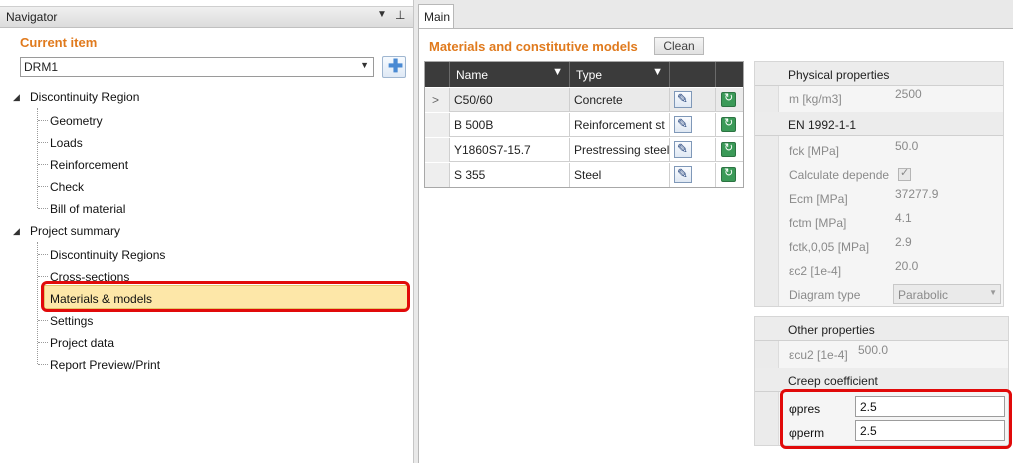 Image resolution: width=1013 pixels, height=463 pixels. What do you see at coordinates (908, 94) in the screenshot?
I see `property-value: 2500` at bounding box center [908, 94].